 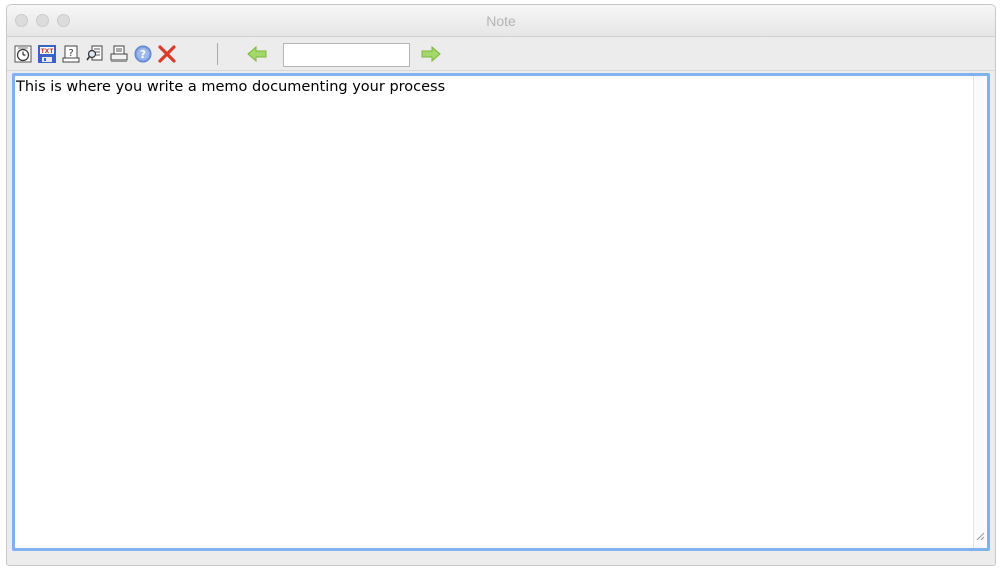 I want to click on print-icon, so click(x=119, y=54).